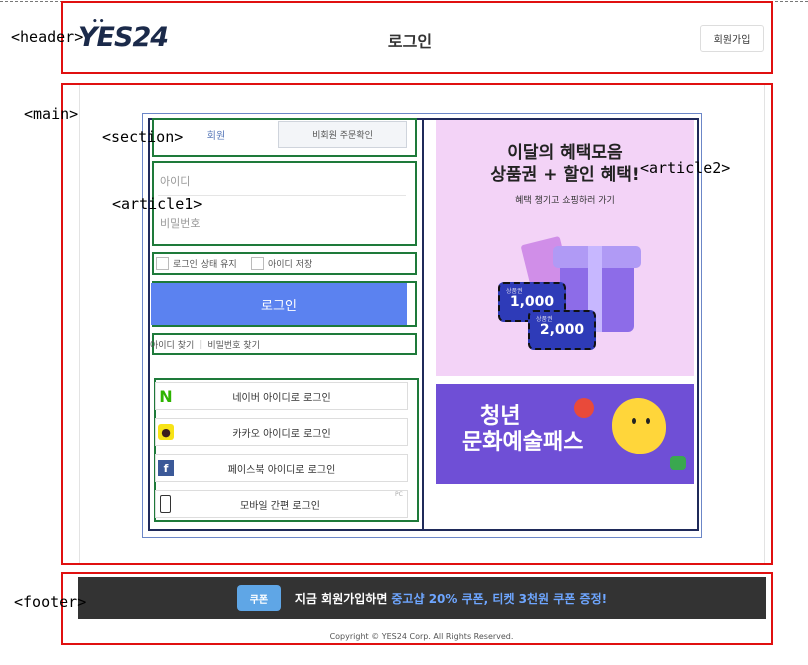  I want to click on mobile-phone-icon, so click(165, 504).